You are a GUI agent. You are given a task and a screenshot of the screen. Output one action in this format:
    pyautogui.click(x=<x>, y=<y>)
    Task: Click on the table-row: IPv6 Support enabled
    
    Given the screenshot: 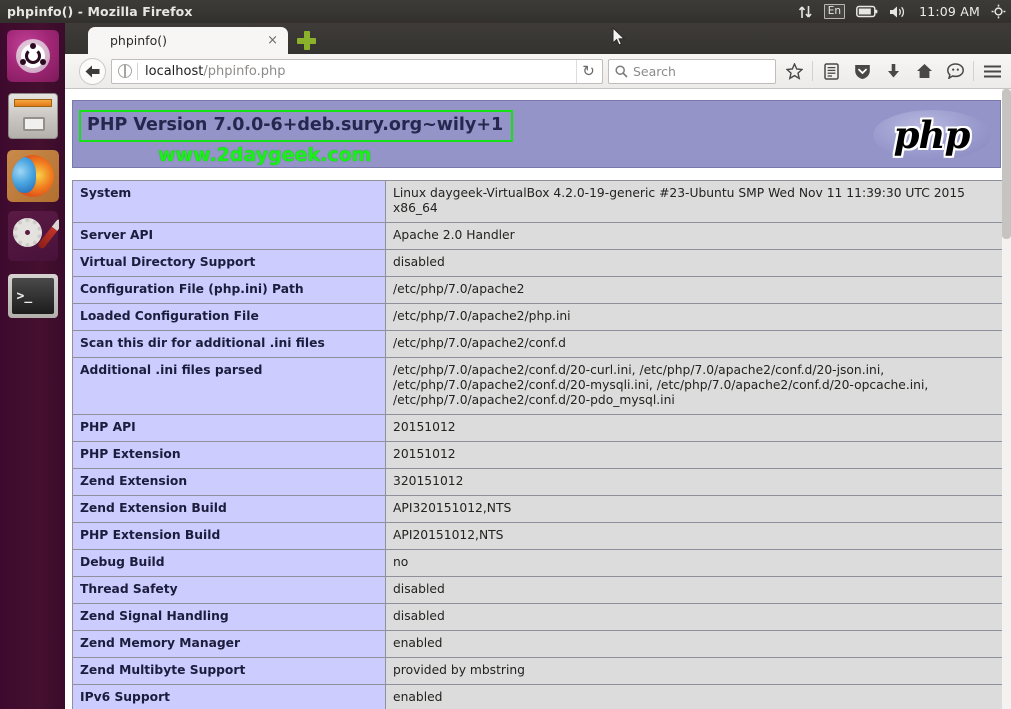 What is the action you would take?
    pyautogui.click(x=538, y=696)
    